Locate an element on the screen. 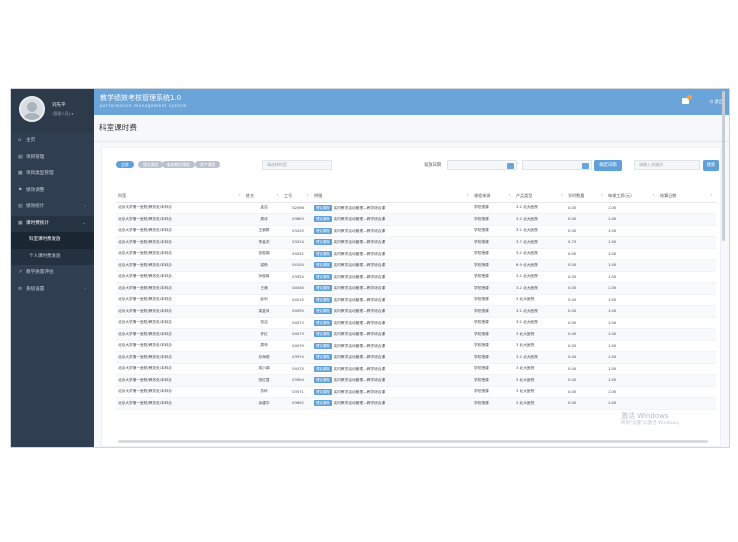  type-cell: 3.2 北大医院 is located at coordinates (540, 288).